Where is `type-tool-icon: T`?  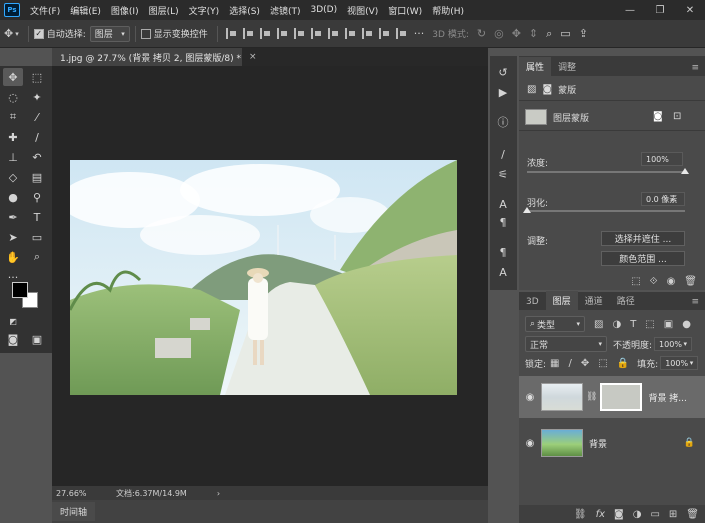
type-tool-icon: T is located at coordinates (37, 217).